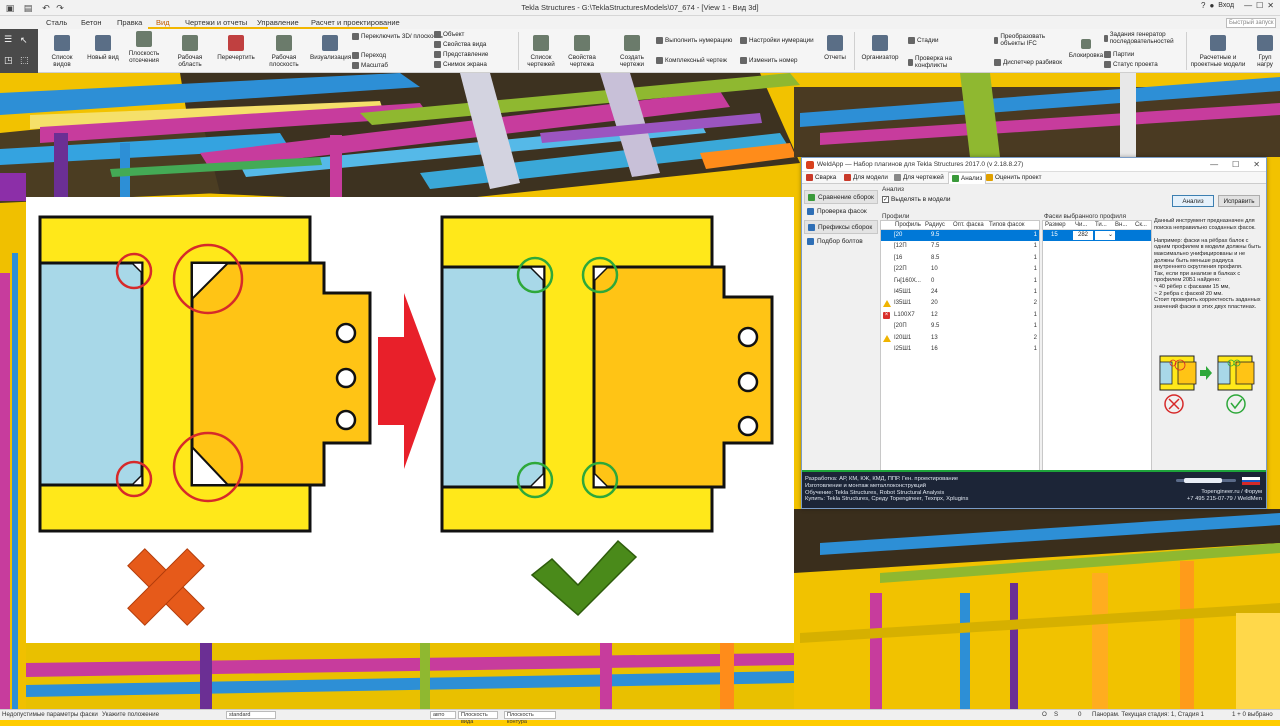  What do you see at coordinates (960, 315) in the screenshot?
I see `table-row: × L100X7 12 1` at bounding box center [960, 315].